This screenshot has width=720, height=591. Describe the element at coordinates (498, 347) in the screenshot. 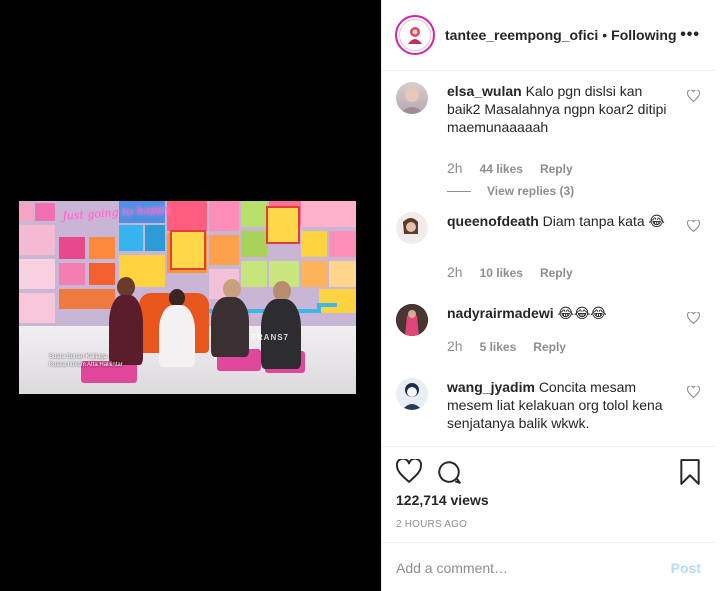

I see `comment-likes: 5 likes` at that location.